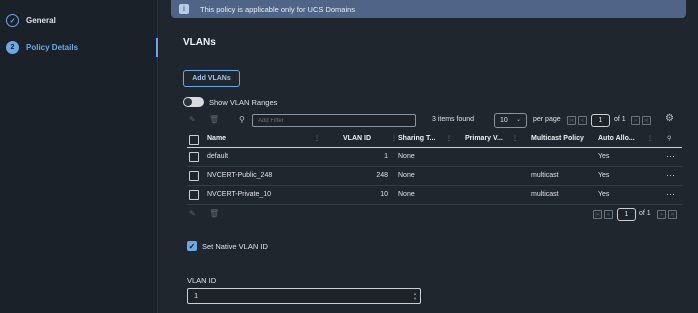 The image size is (698, 313). I want to click on column-header-name: Name, so click(216, 138).